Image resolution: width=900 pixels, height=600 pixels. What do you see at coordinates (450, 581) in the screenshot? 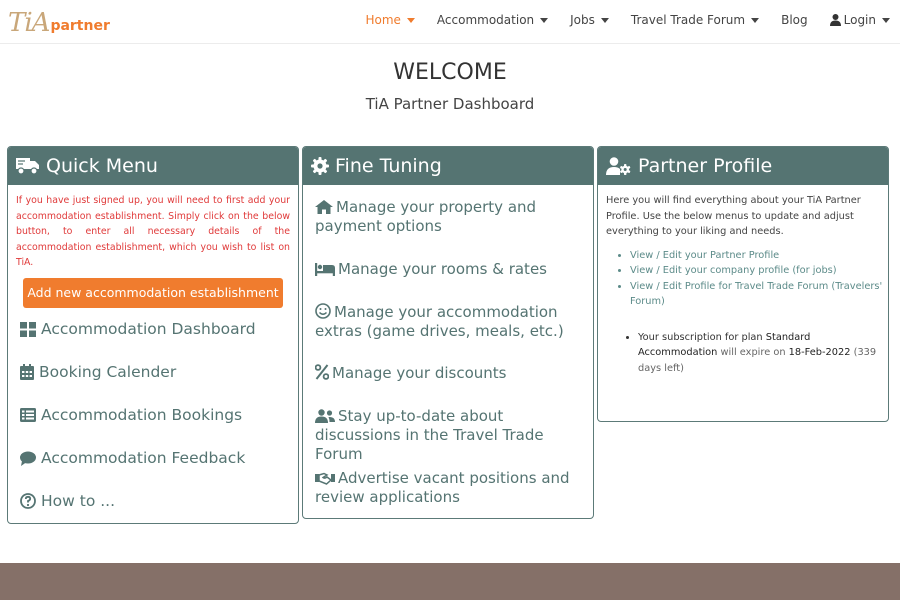
I see `footer-bar` at bounding box center [450, 581].